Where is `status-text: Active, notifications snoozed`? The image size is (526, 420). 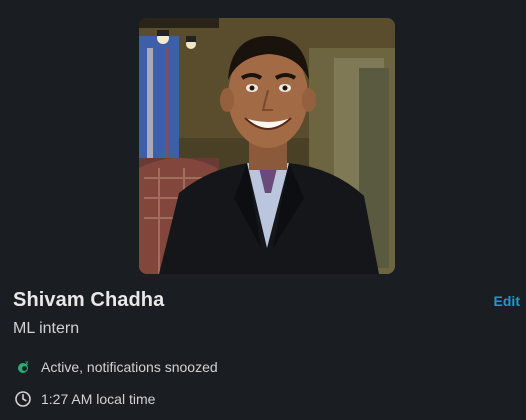
status-text: Active, notifications snoozed is located at coordinates (129, 367).